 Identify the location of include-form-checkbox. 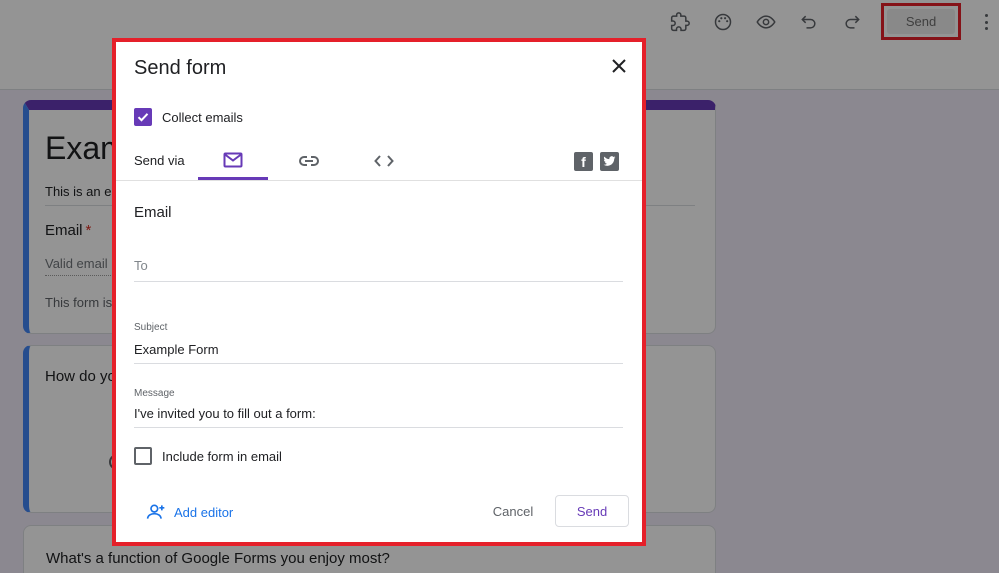
(143, 456).